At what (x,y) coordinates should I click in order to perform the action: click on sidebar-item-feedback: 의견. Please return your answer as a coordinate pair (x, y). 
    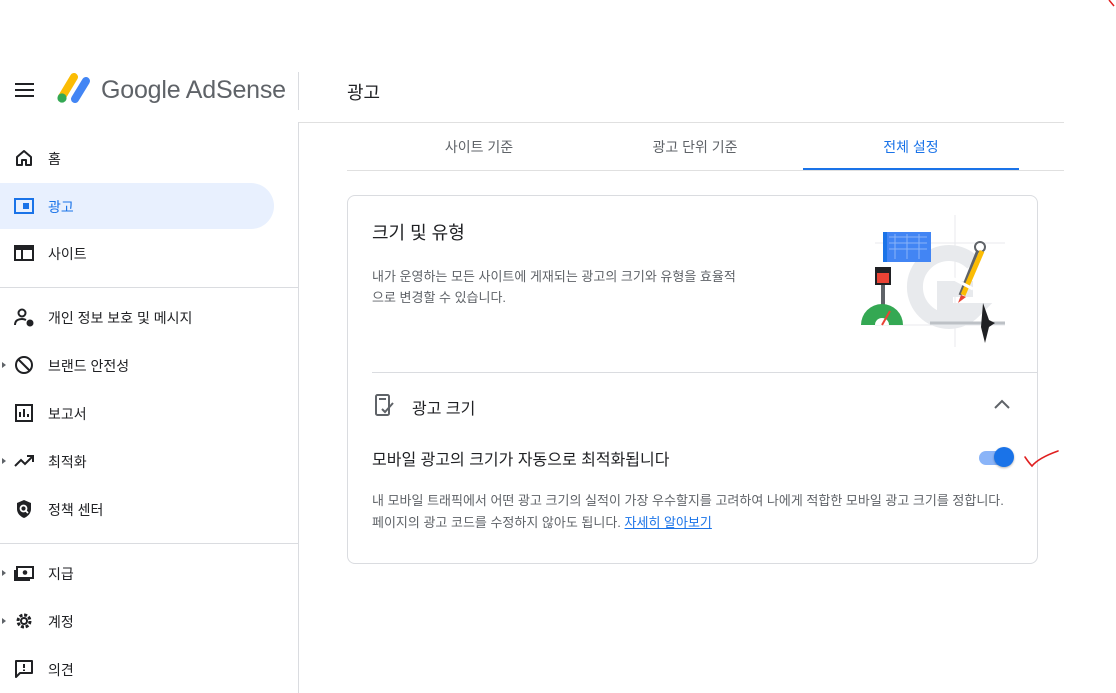
    Looking at the image, I should click on (137, 669).